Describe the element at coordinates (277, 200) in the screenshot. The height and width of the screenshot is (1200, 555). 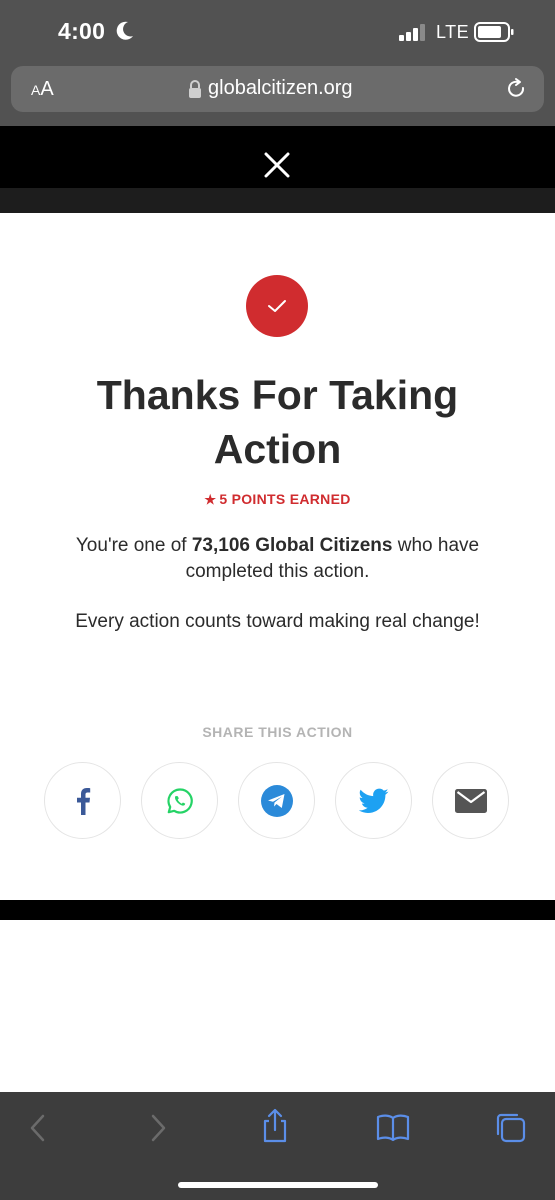
I see `divider-strip` at that location.